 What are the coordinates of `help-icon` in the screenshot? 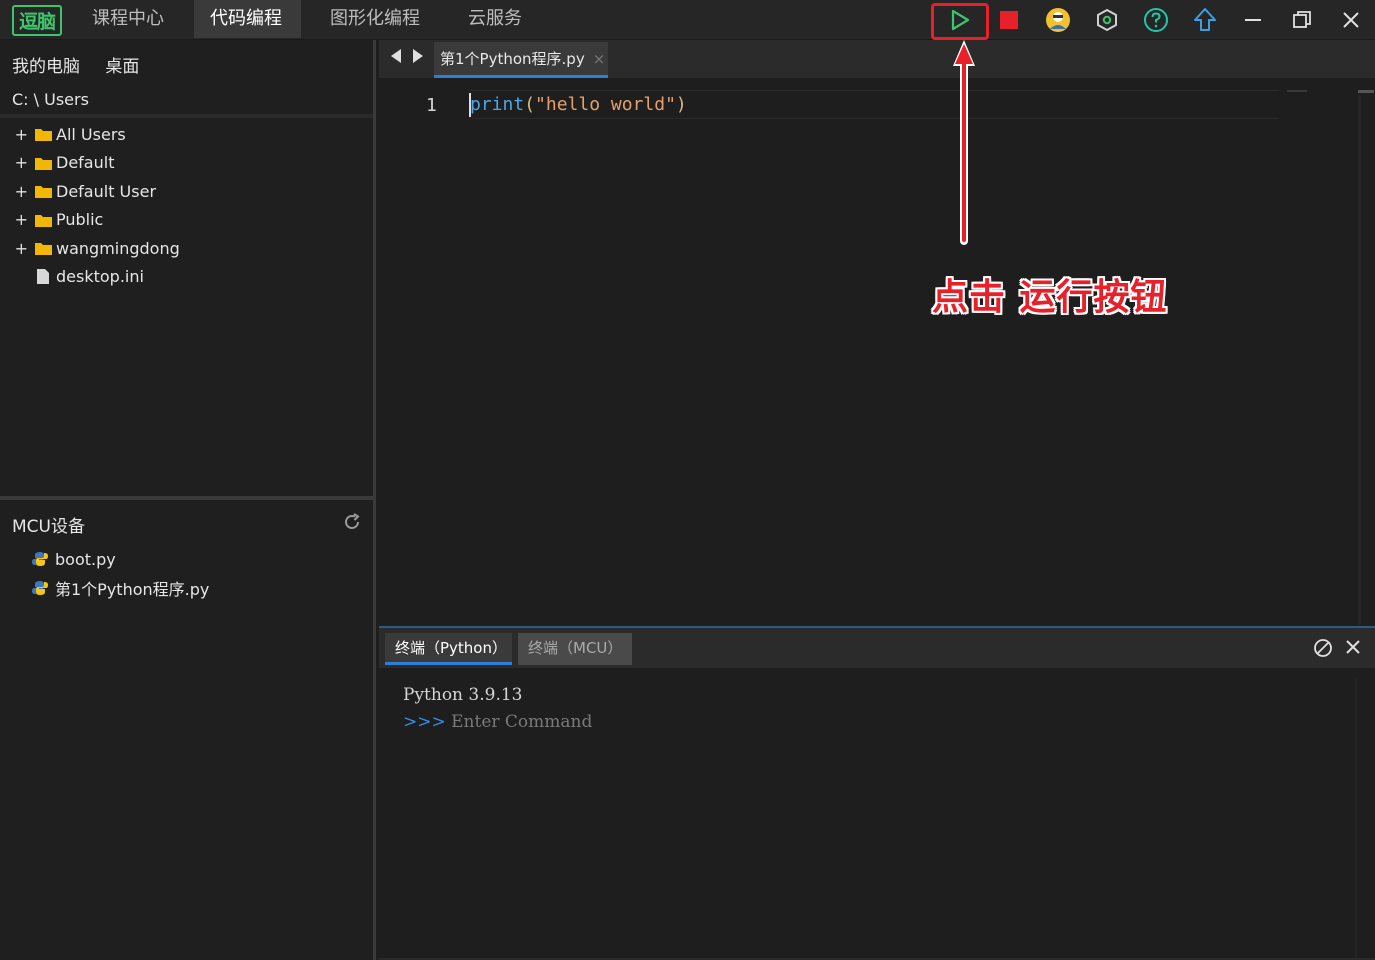 It's located at (1156, 20).